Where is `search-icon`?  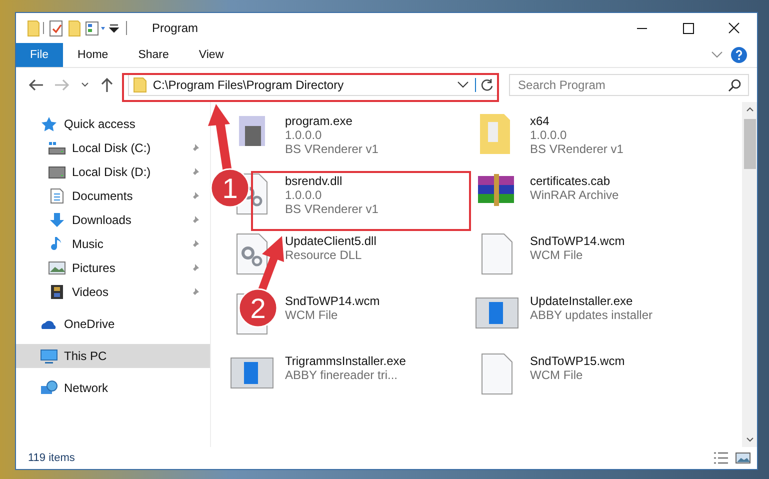 search-icon is located at coordinates (735, 85).